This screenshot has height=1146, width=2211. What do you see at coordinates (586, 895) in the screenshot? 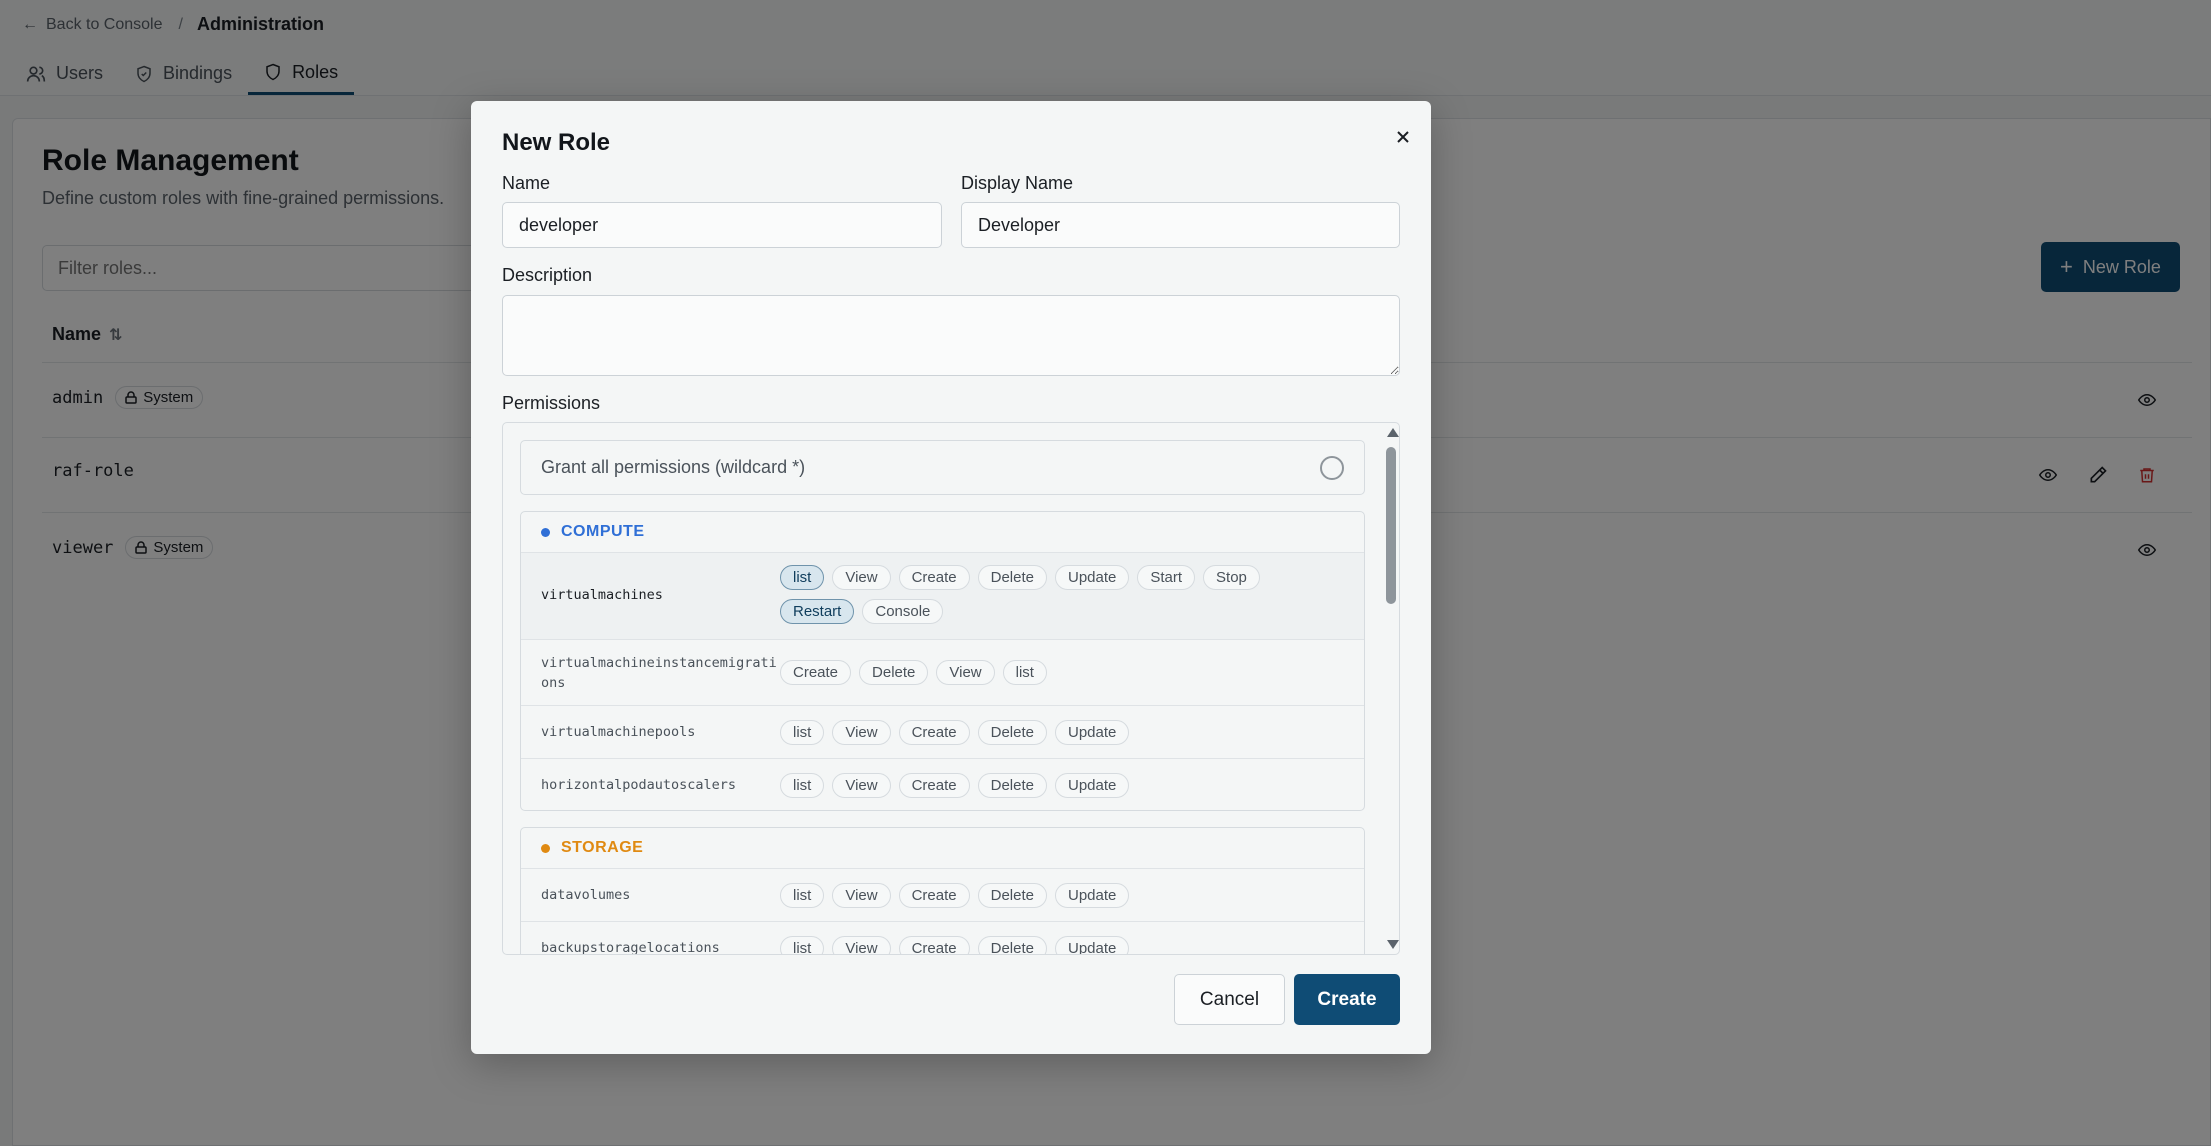
I see `resource-name: datavolumes` at bounding box center [586, 895].